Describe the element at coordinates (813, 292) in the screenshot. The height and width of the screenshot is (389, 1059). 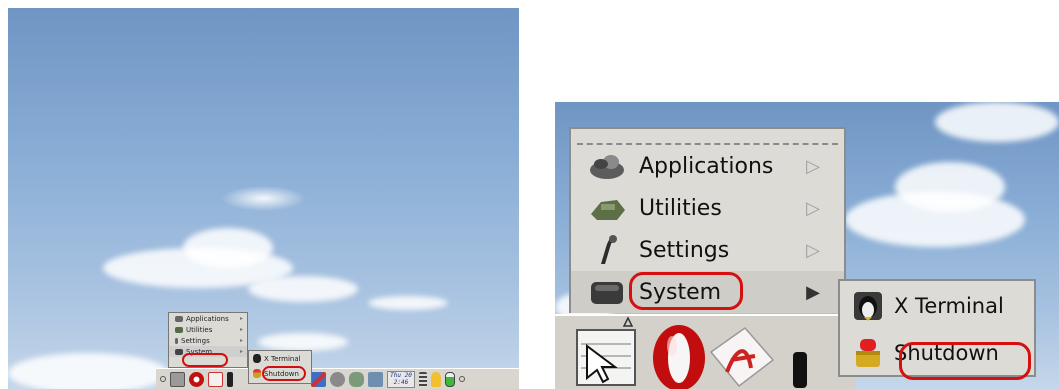
I see `submenu-arrow-icon: ▶` at that location.